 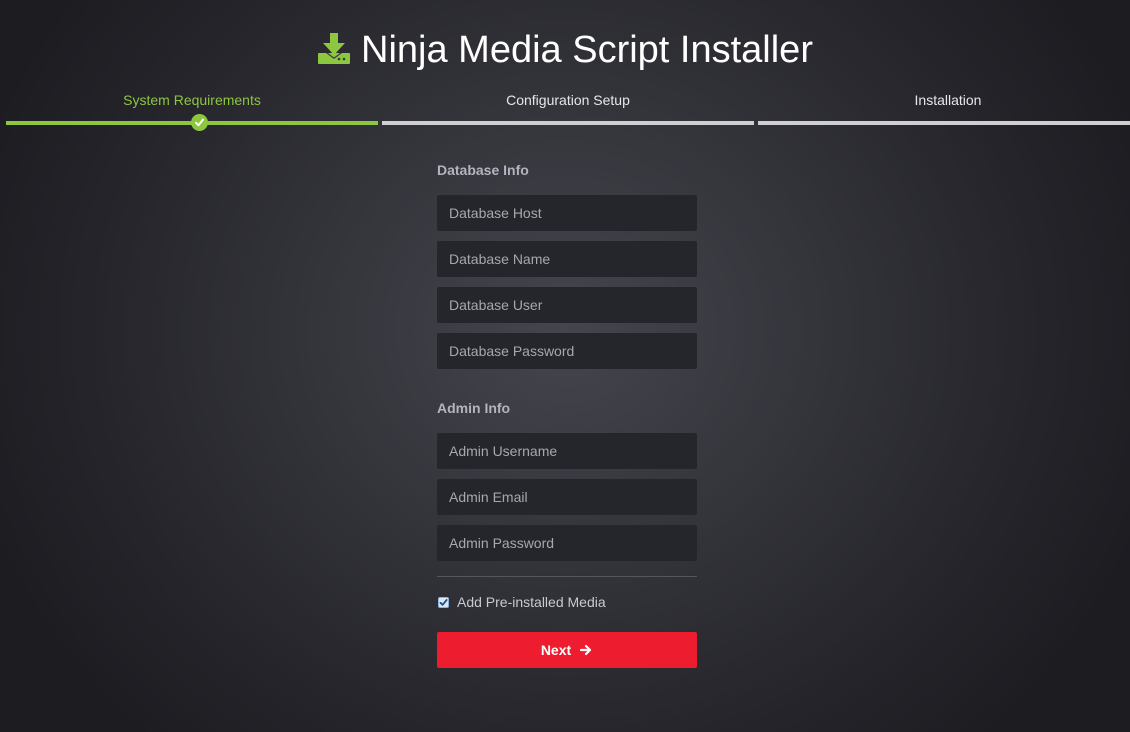 What do you see at coordinates (586, 650) in the screenshot?
I see `arrow-right-icon` at bounding box center [586, 650].